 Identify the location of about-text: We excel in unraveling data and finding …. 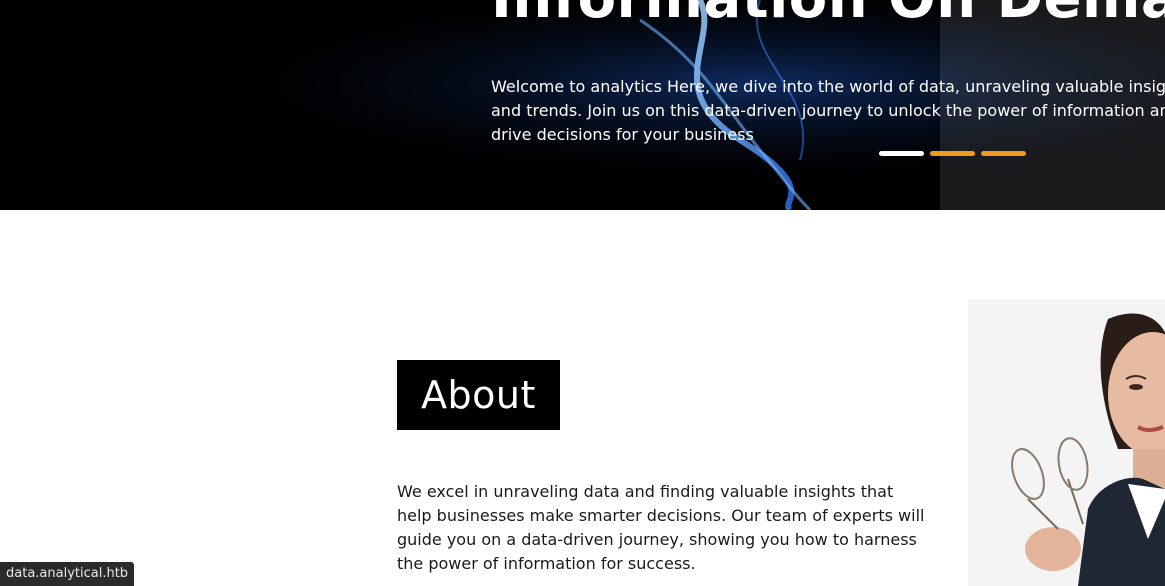
(661, 527).